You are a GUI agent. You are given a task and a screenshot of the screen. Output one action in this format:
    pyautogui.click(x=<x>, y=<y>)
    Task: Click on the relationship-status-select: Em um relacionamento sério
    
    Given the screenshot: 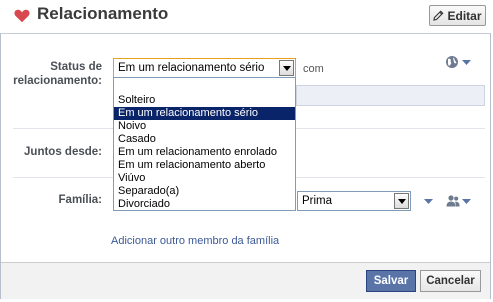 What is the action you would take?
    pyautogui.click(x=204, y=68)
    